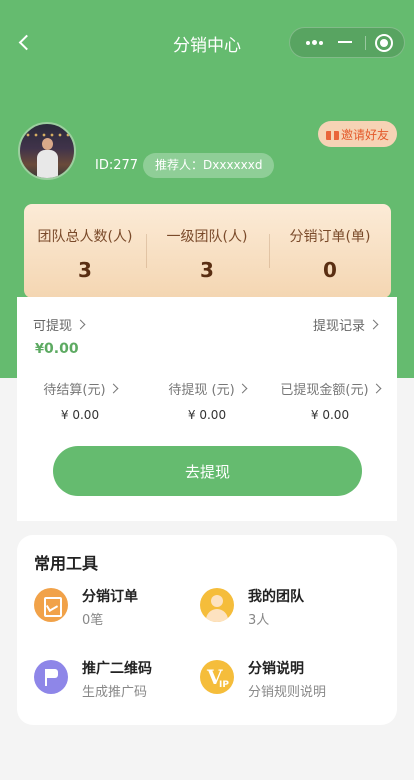 This screenshot has height=780, width=414. I want to click on withdrawable-amount: ¥0.00, so click(57, 349).